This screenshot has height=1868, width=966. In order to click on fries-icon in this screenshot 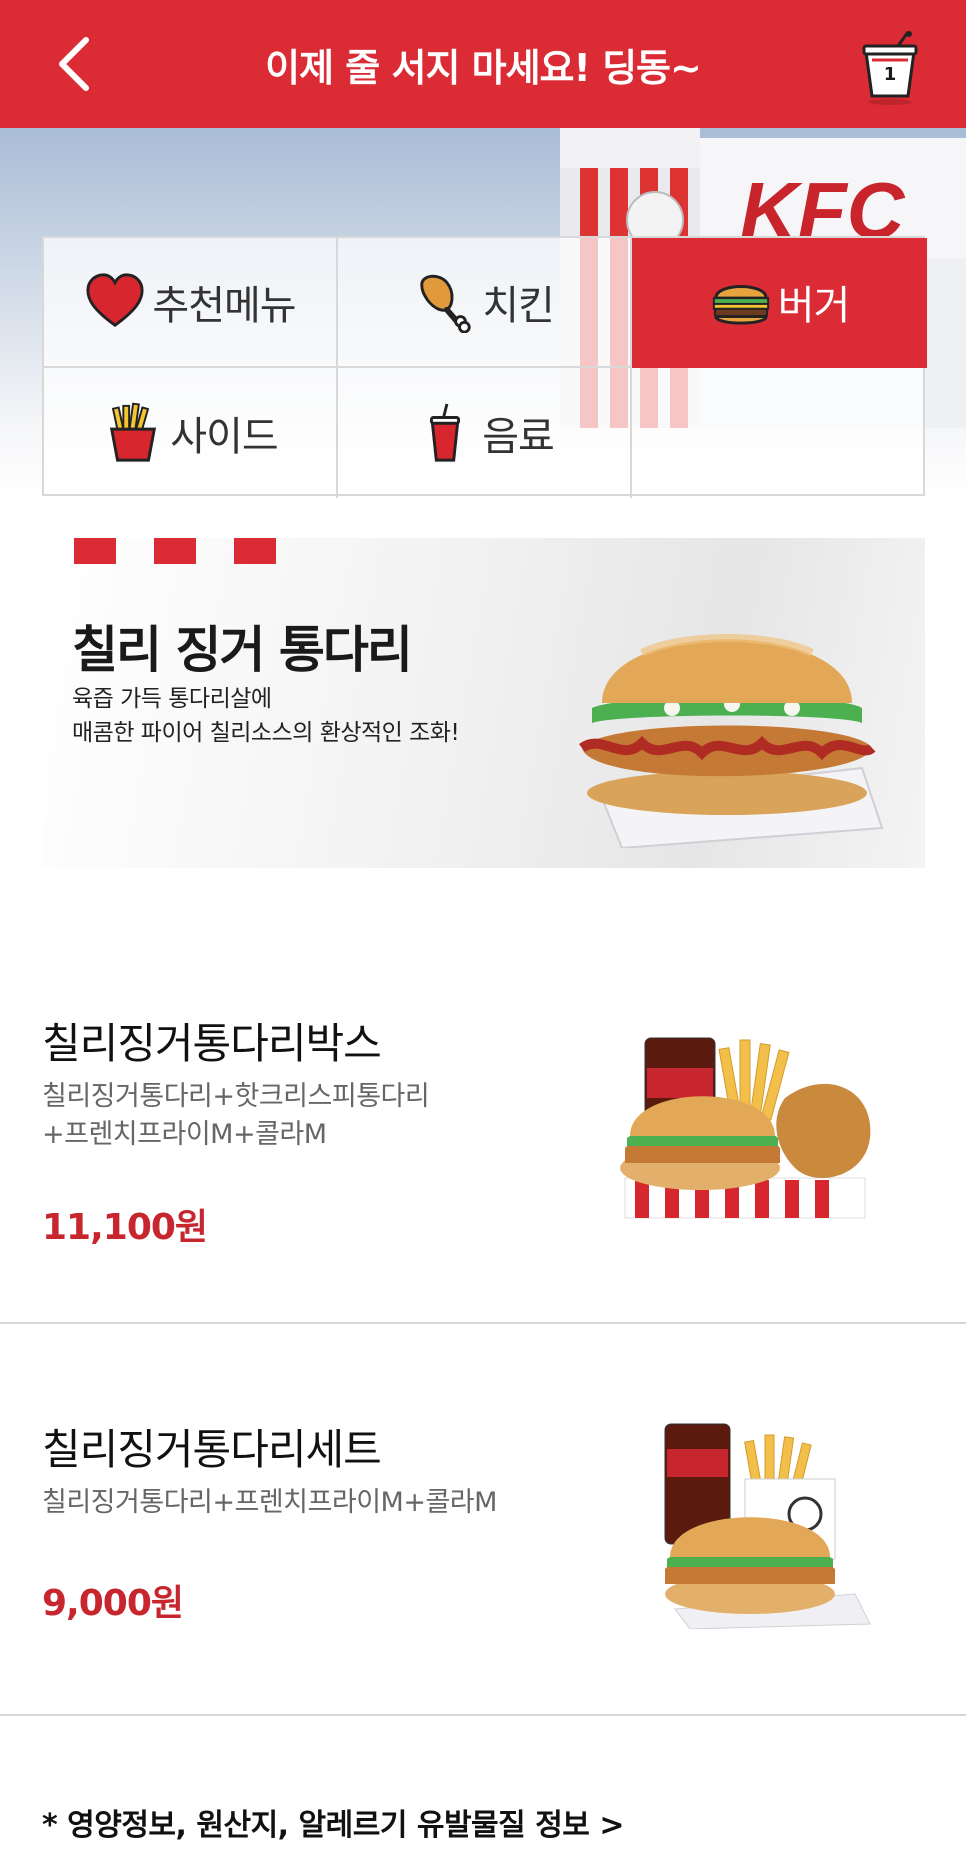, I will do `click(133, 432)`.